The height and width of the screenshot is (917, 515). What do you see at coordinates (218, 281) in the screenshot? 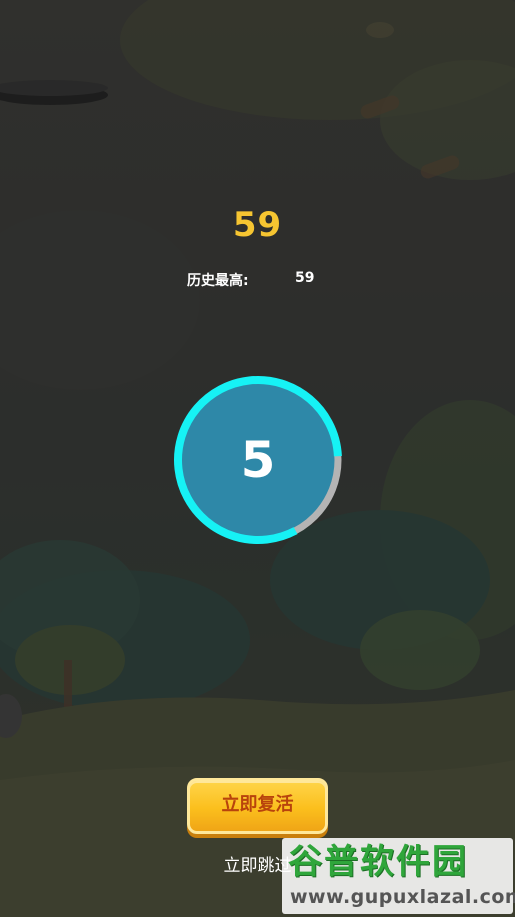
I see `best-score-label: 历史最高:` at bounding box center [218, 281].